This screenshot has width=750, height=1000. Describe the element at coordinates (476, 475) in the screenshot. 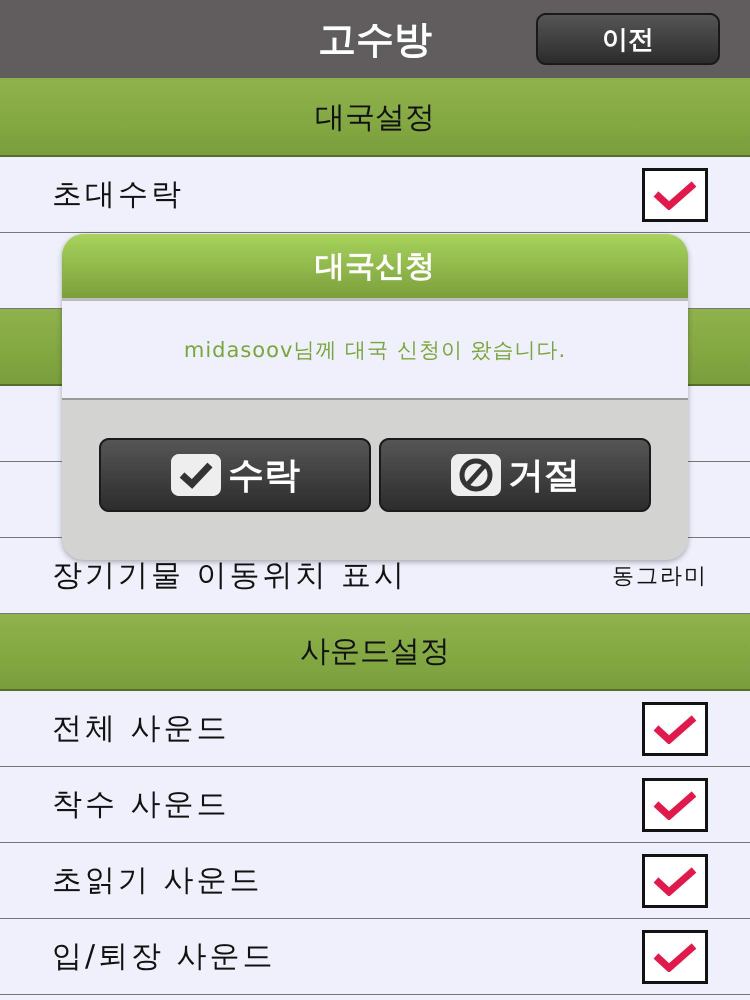

I see `prohibited-icon` at that location.